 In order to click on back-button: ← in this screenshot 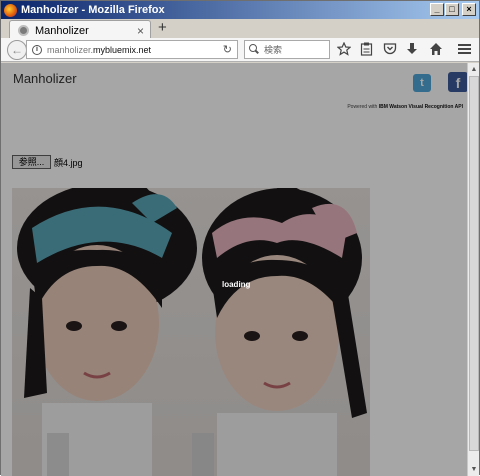, I will do `click(17, 50)`.